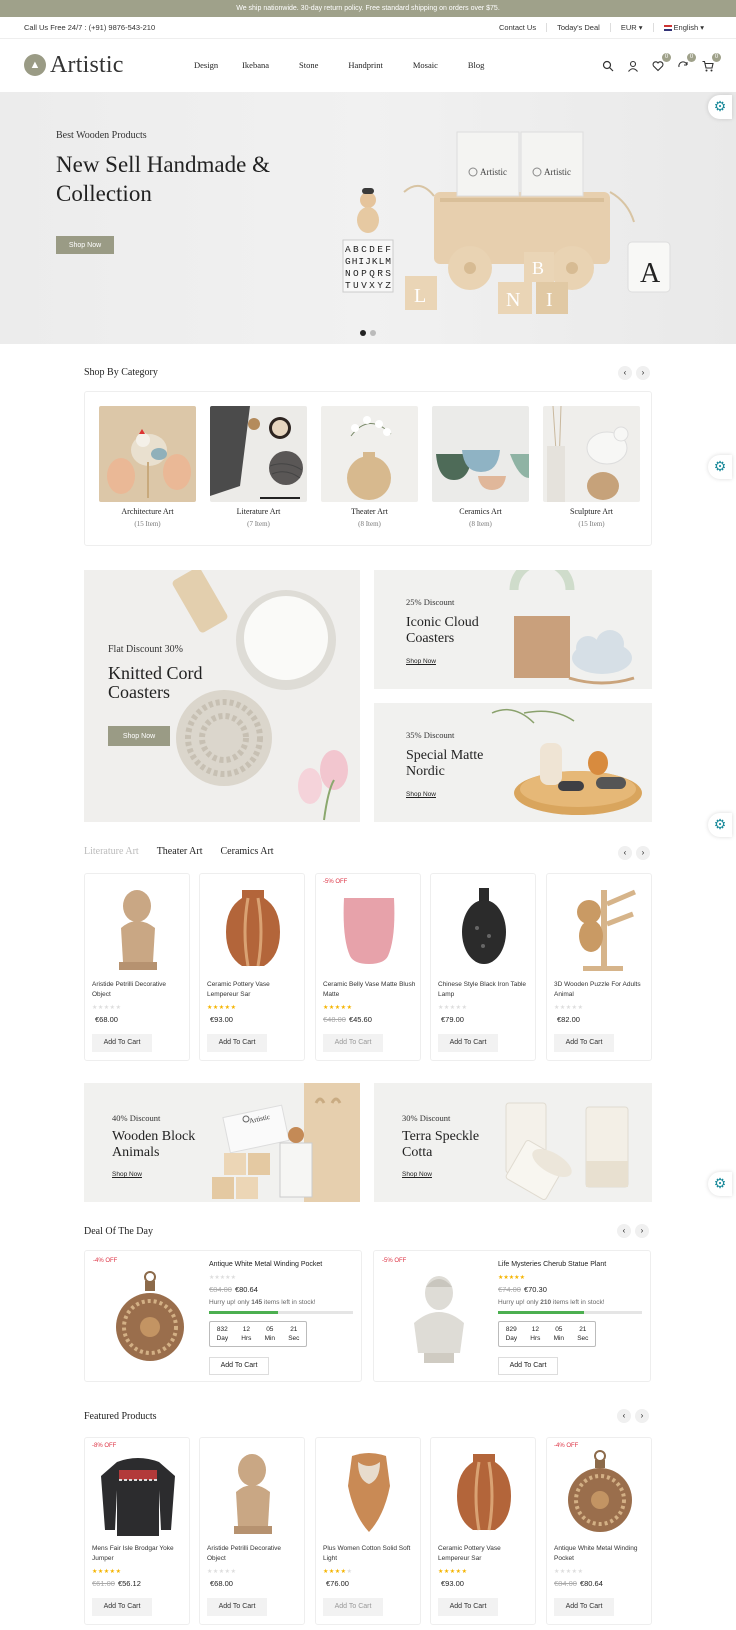  What do you see at coordinates (441, 1144) in the screenshot?
I see `banner-title: Terra Speckle Cotta` at bounding box center [441, 1144].